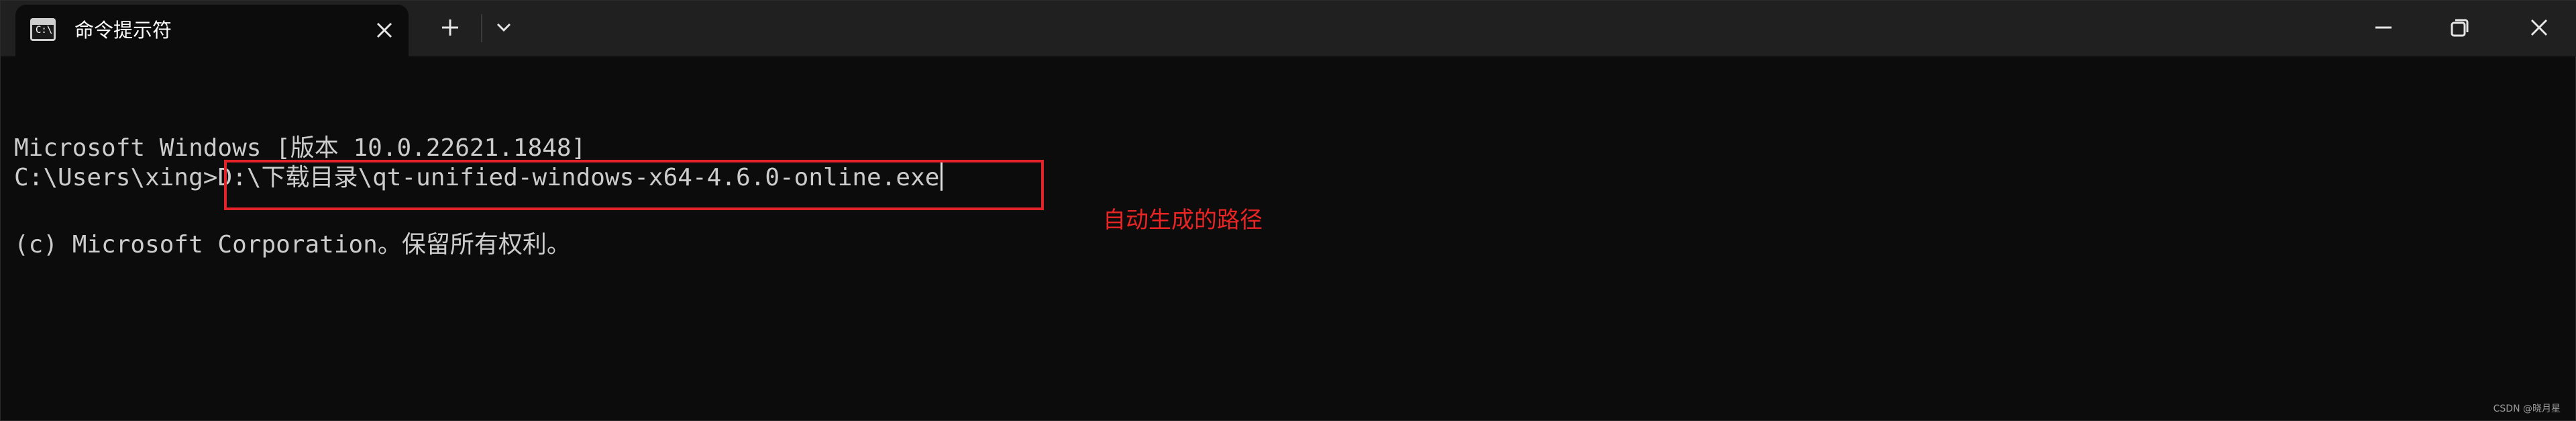 This screenshot has width=2576, height=421. I want to click on close-icon, so click(2539, 27).